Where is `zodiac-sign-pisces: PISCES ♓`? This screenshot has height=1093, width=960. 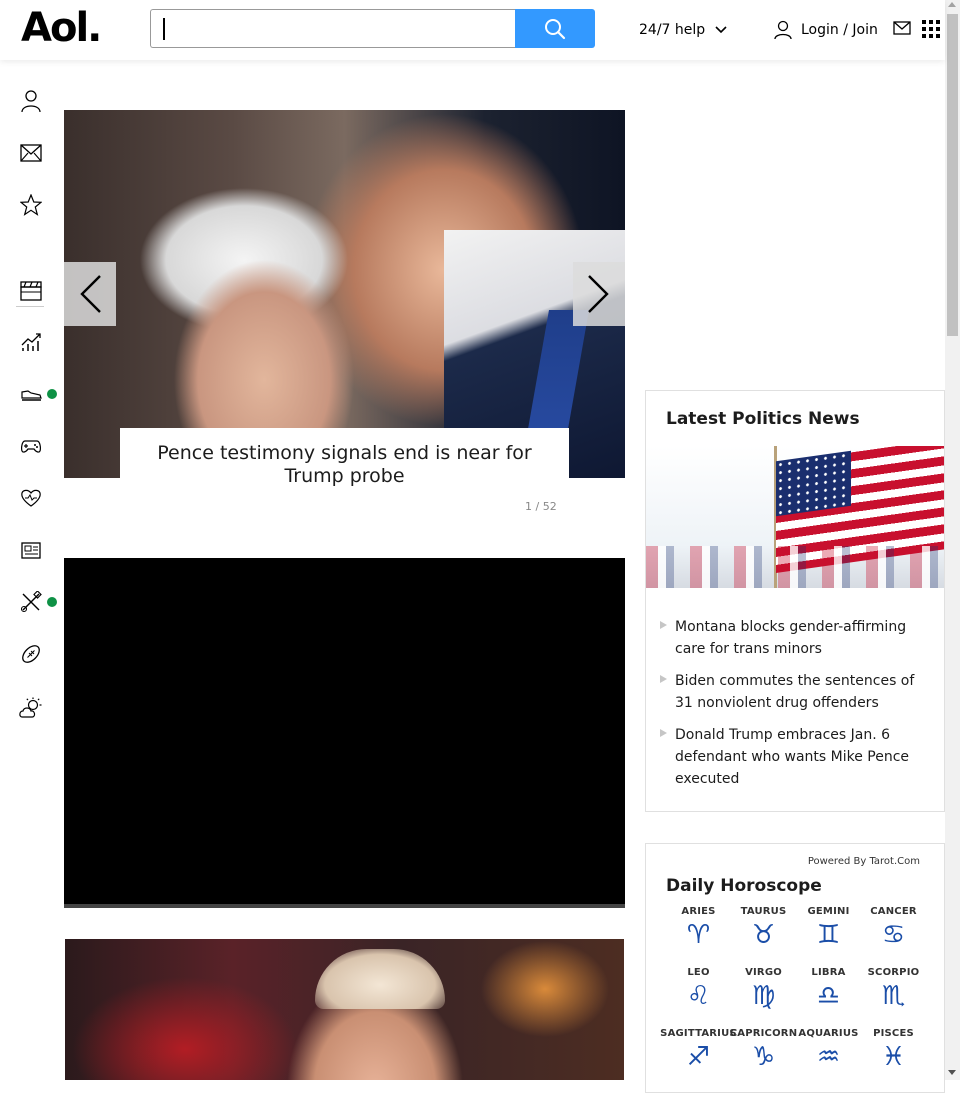
zodiac-sign-pisces: PISCES ♓ is located at coordinates (893, 1051).